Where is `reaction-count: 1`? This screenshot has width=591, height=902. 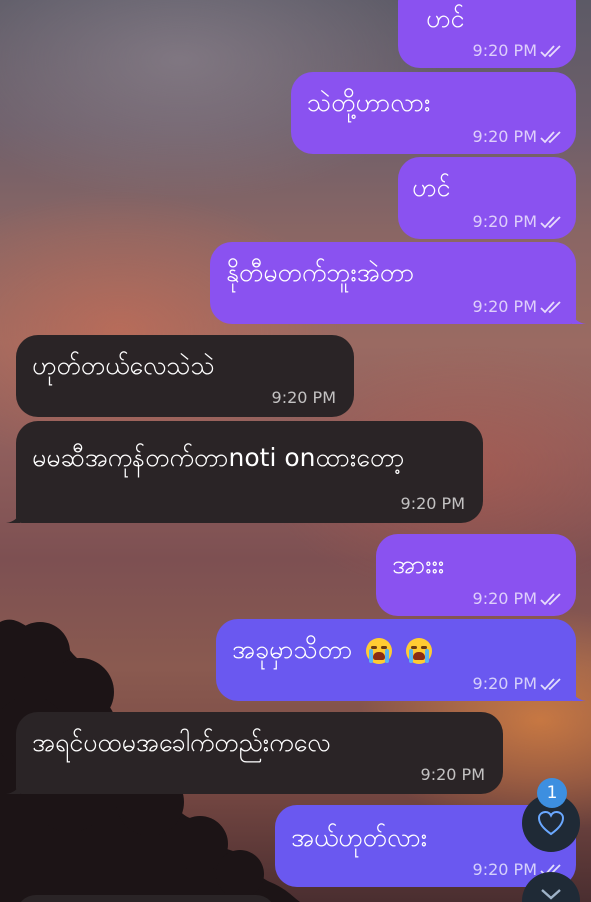
reaction-count: 1 is located at coordinates (552, 793).